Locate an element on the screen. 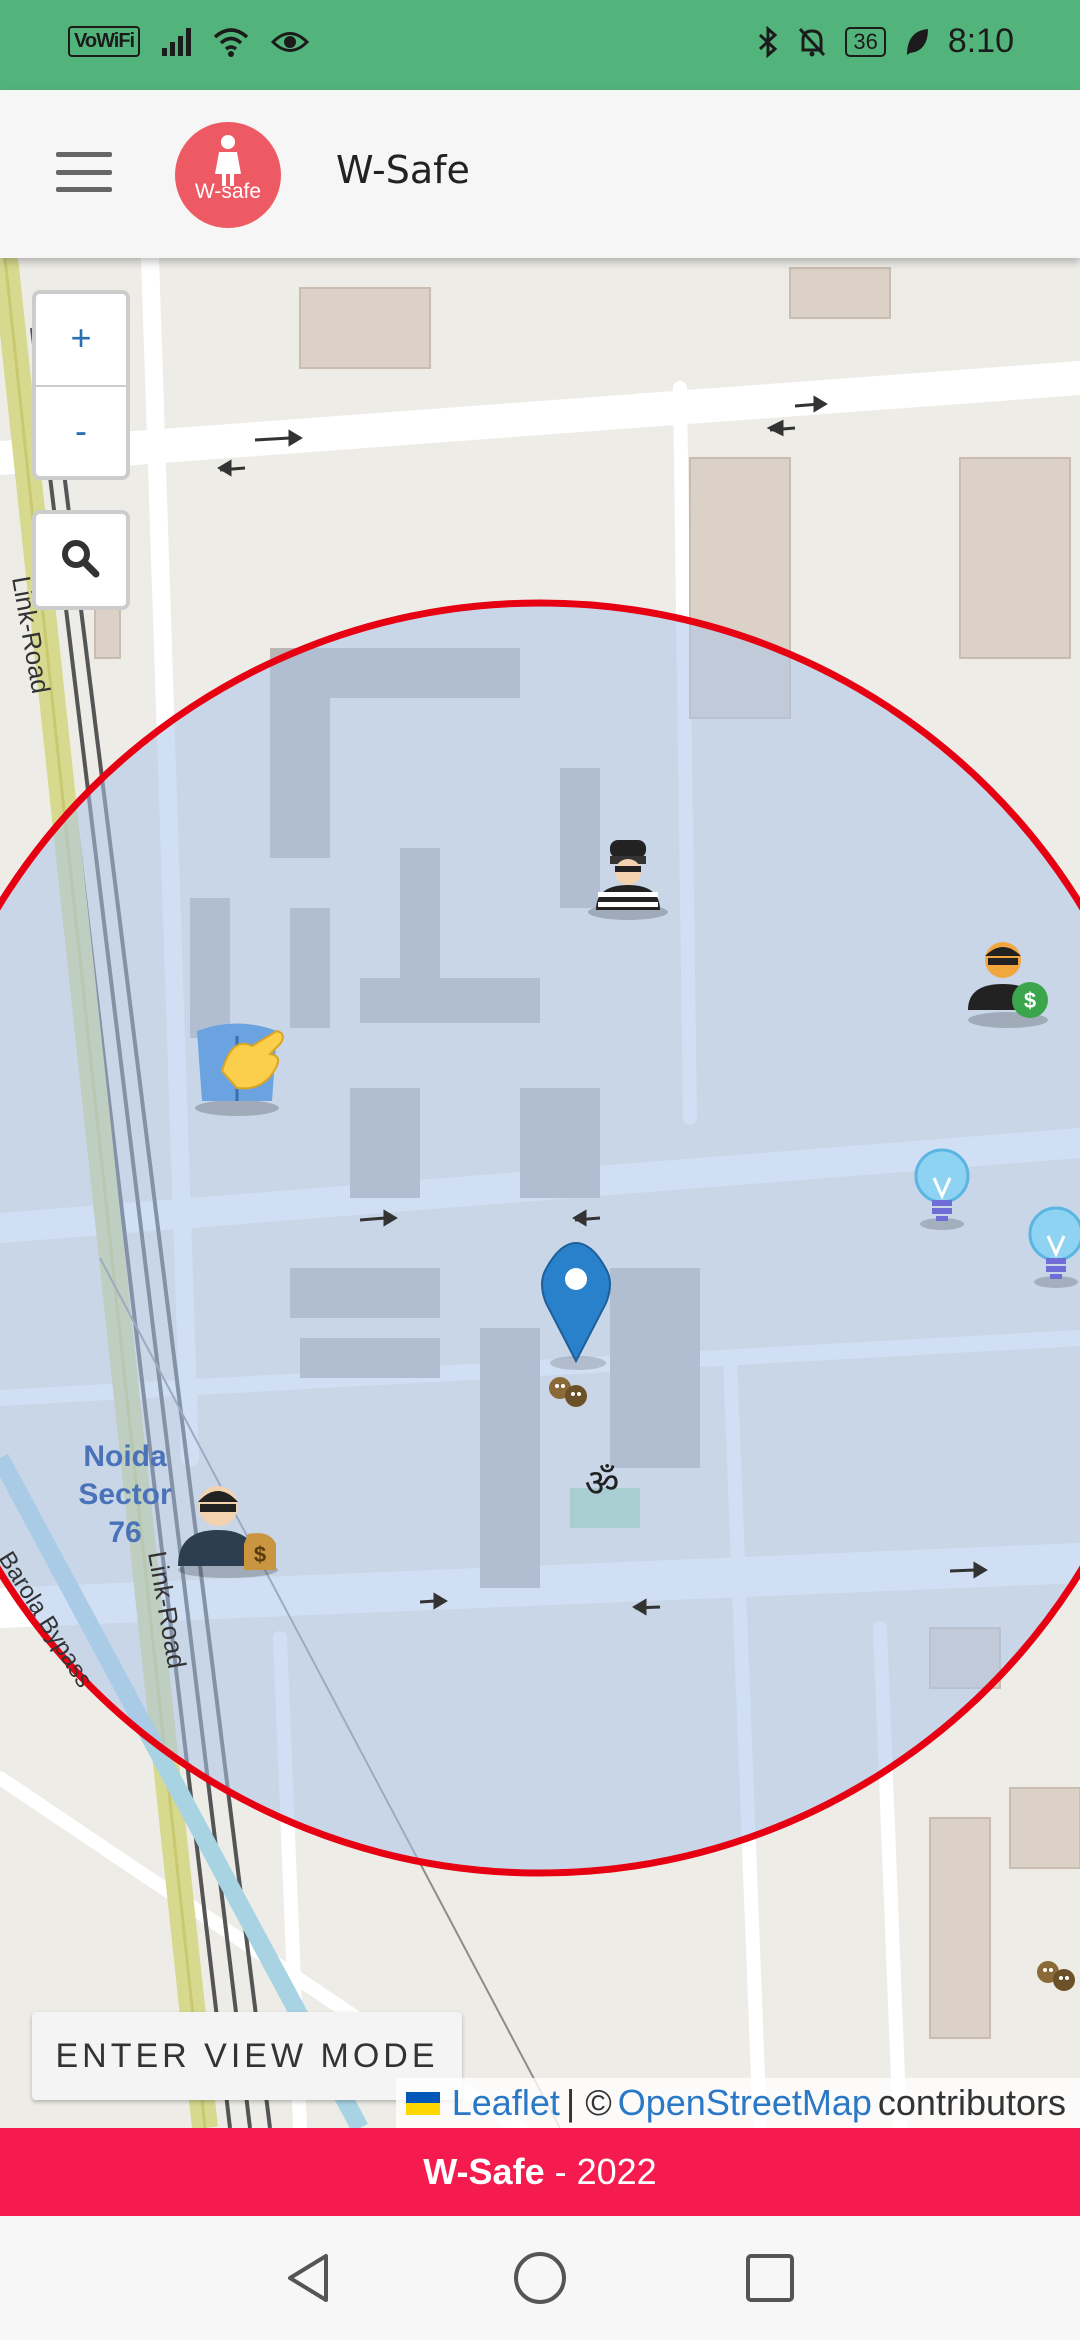  status-right: 36 8:10 is located at coordinates (885, 41).